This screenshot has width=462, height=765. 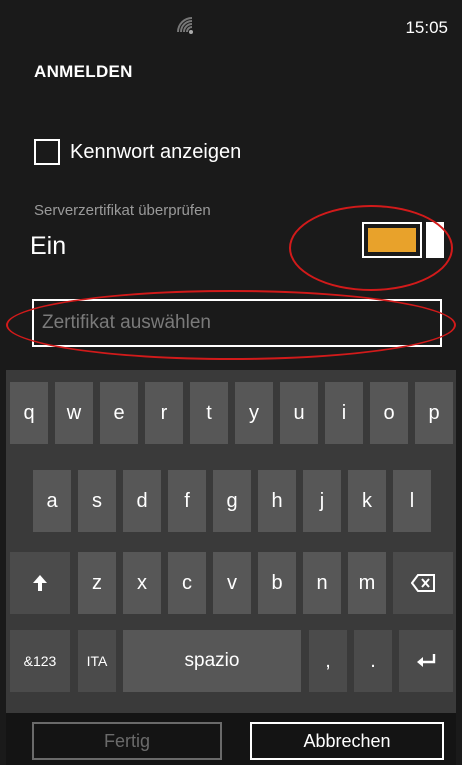 What do you see at coordinates (74, 413) in the screenshot?
I see `key-w: w` at bounding box center [74, 413].